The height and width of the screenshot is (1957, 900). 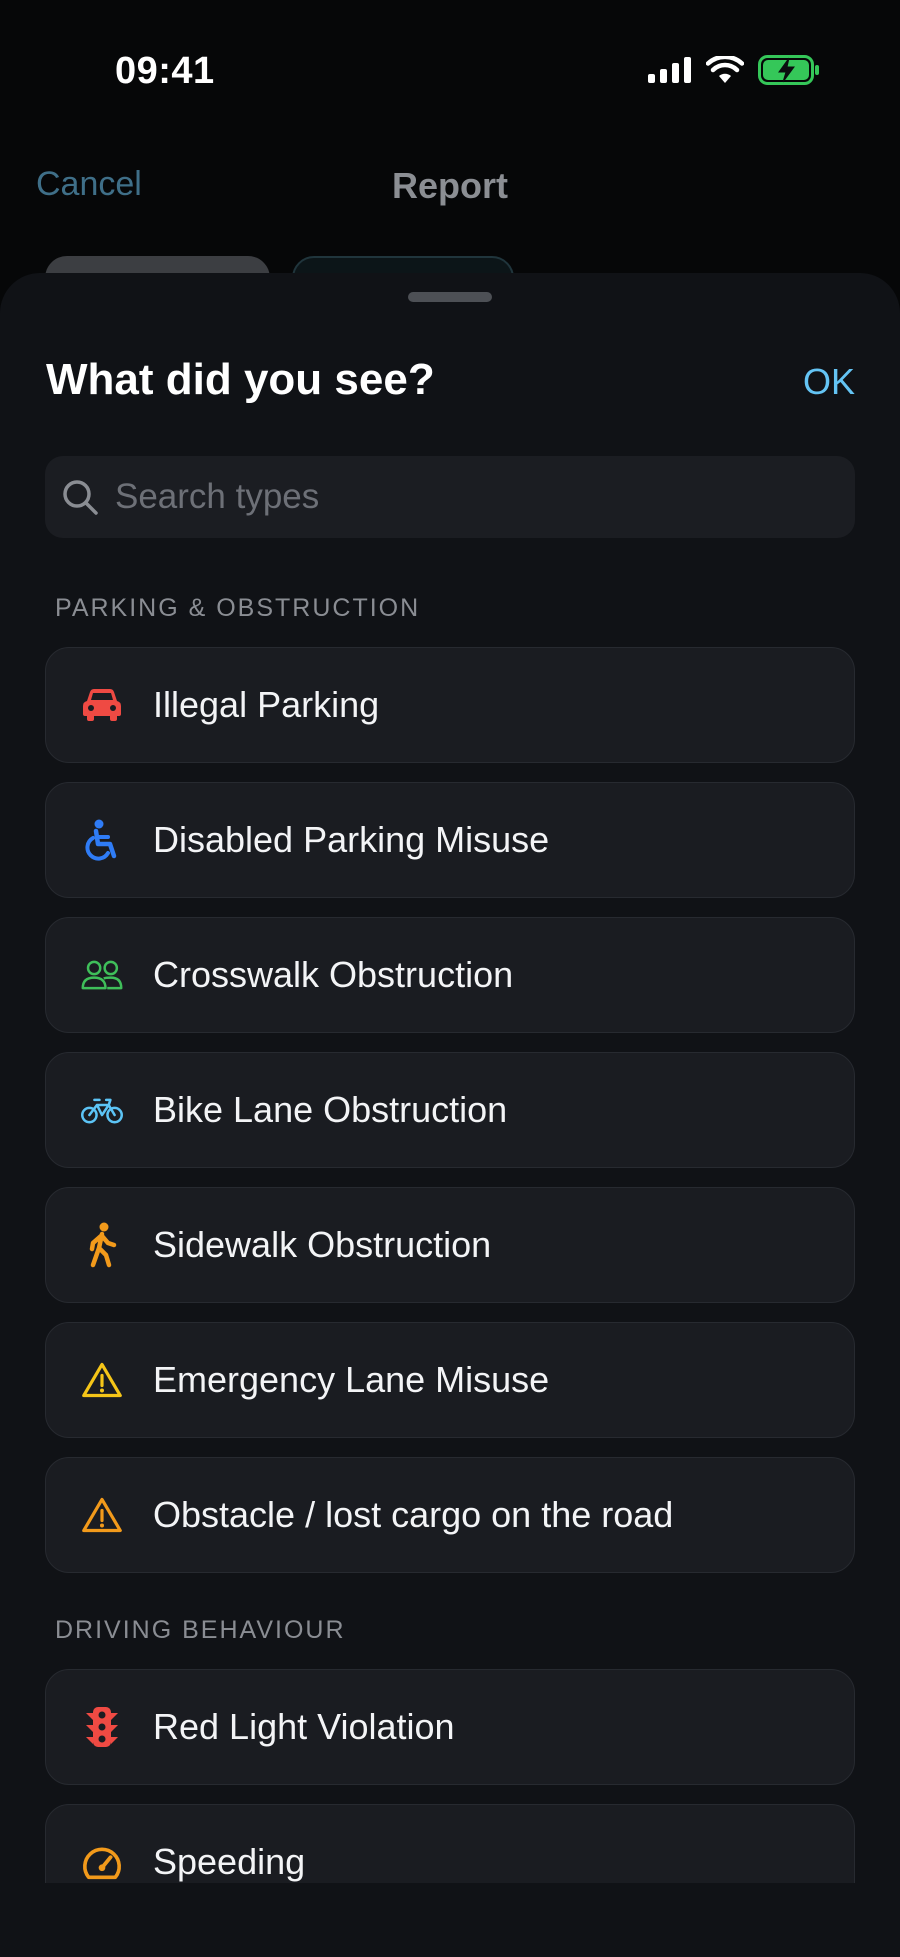 I want to click on battery-charging-icon, so click(x=788, y=70).